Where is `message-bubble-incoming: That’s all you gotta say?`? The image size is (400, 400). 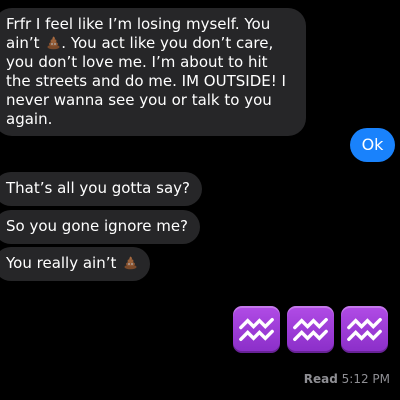
message-bubble-incoming: That’s all you gotta say? is located at coordinates (101, 189).